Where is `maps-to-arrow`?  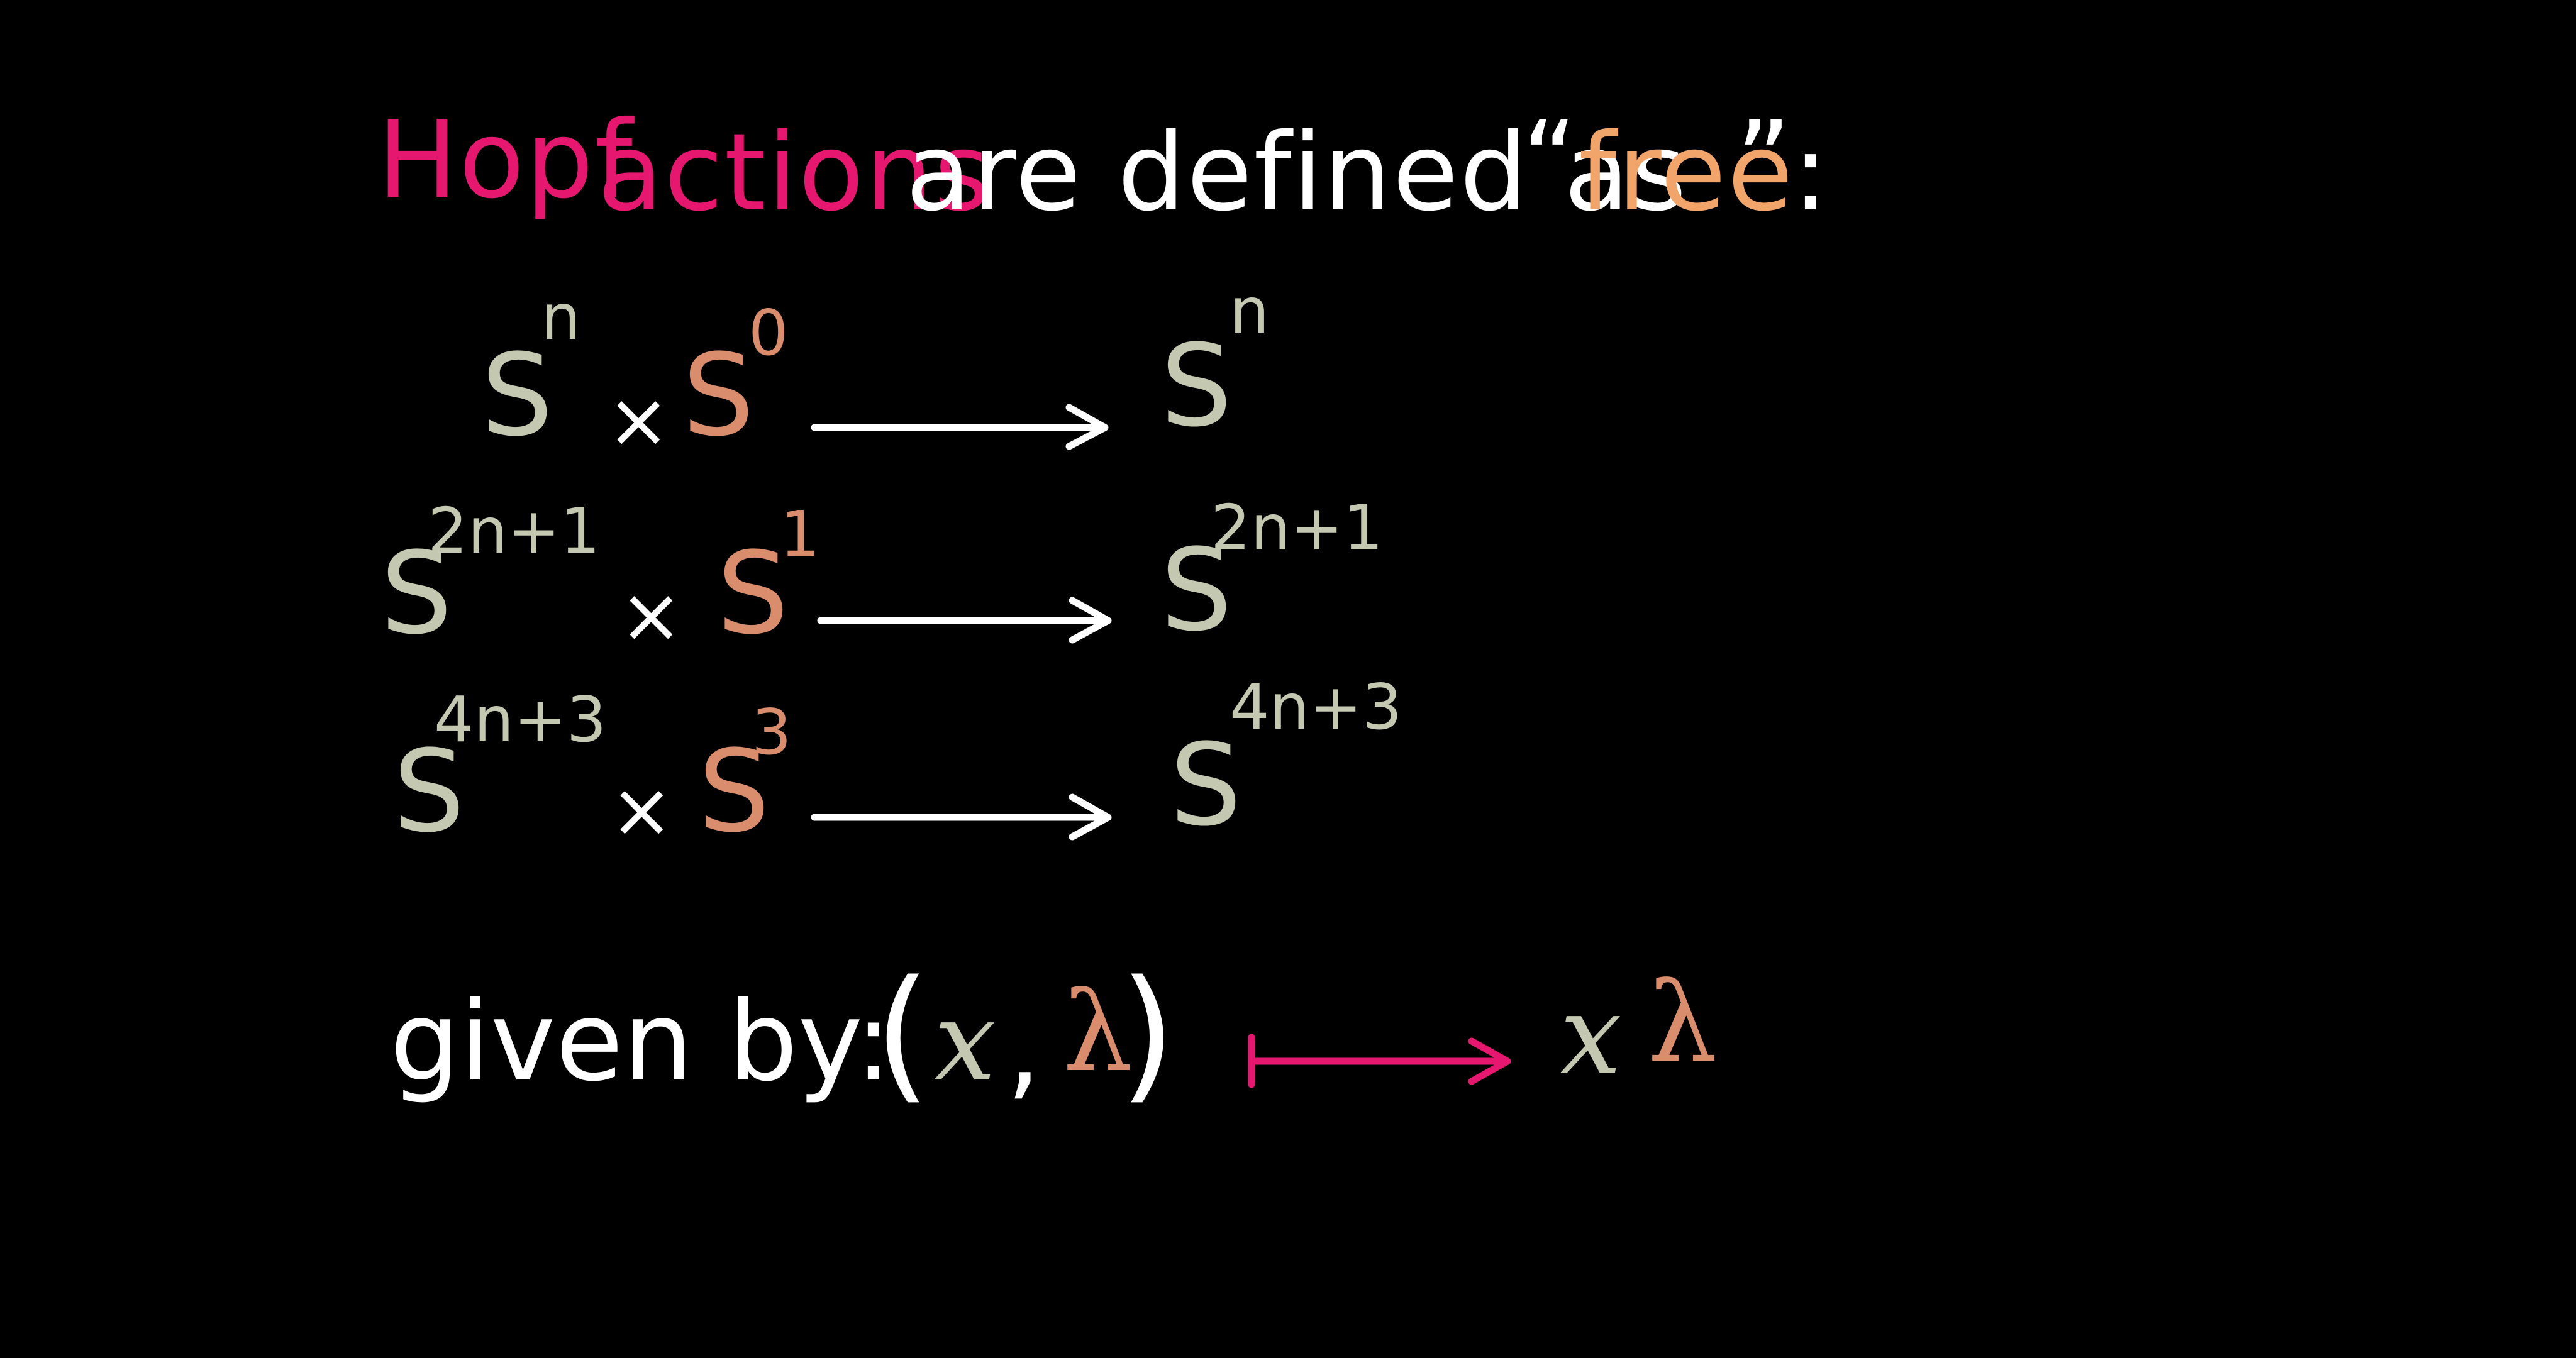
maps-to-arrow is located at coordinates (1379, 1061).